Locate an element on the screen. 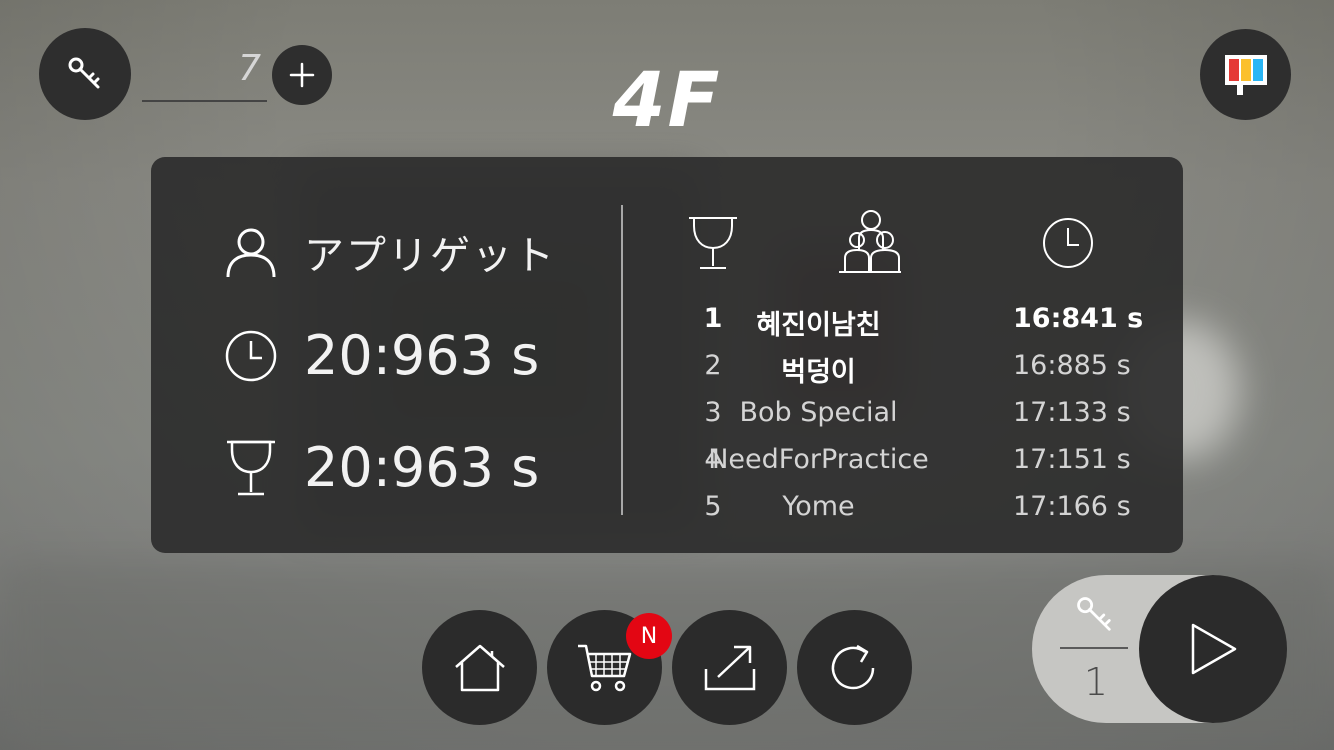  retry-icon is located at coordinates (852, 666).